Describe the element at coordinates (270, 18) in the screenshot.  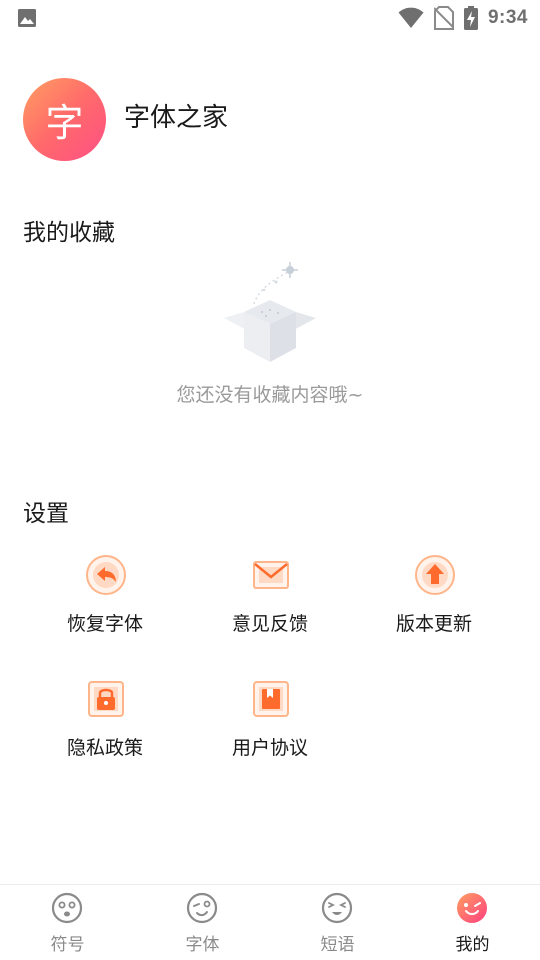
I see `status-bar: 9:34` at that location.